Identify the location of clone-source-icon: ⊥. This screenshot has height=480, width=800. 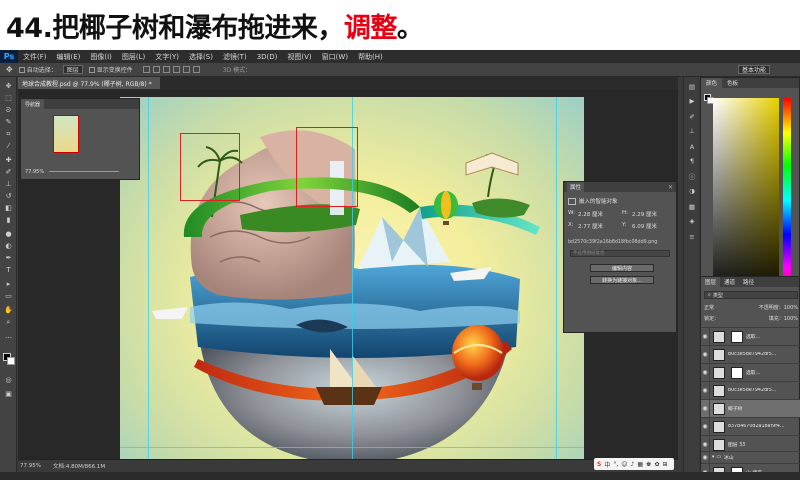
(692, 131).